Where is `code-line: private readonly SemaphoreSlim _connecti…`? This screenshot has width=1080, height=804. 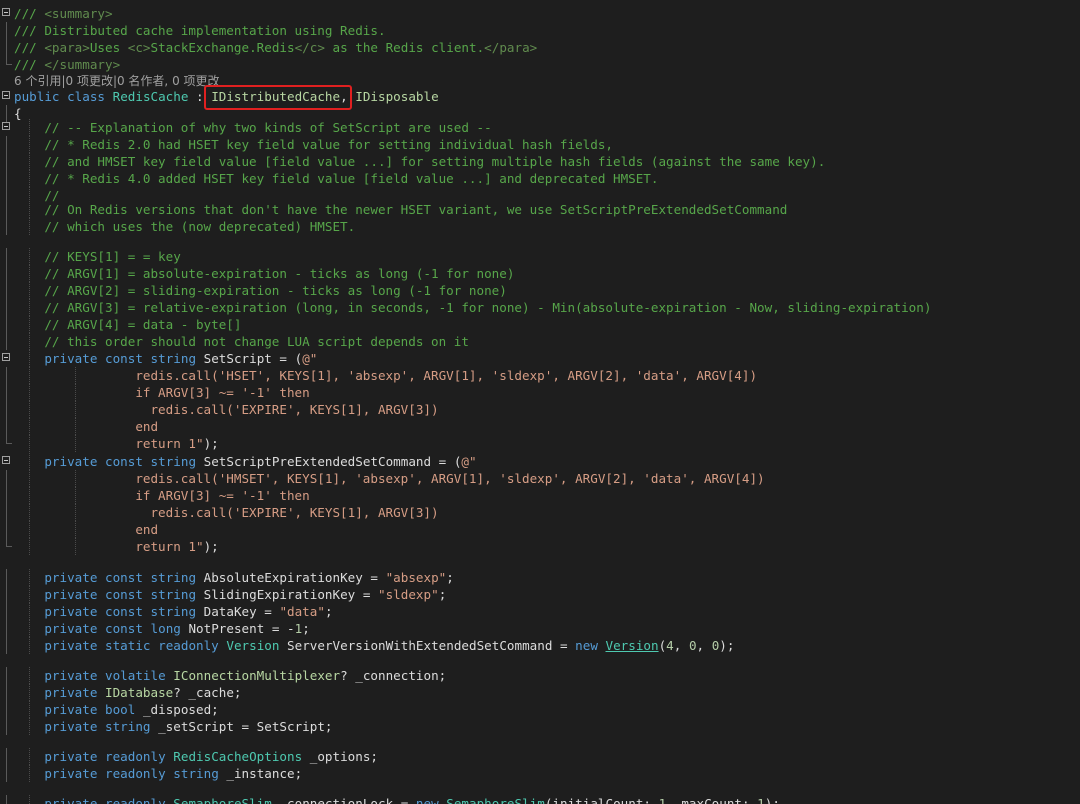
code-line: private readonly SemaphoreSlim _connecti… is located at coordinates (540, 799).